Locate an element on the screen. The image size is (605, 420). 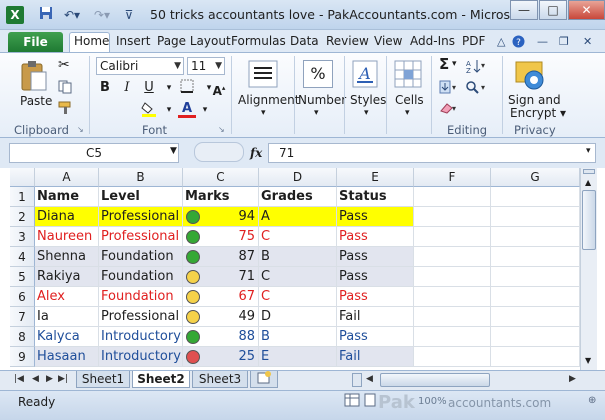
sheet-tab-sheet3: Sheet3 is located at coordinates (220, 379).